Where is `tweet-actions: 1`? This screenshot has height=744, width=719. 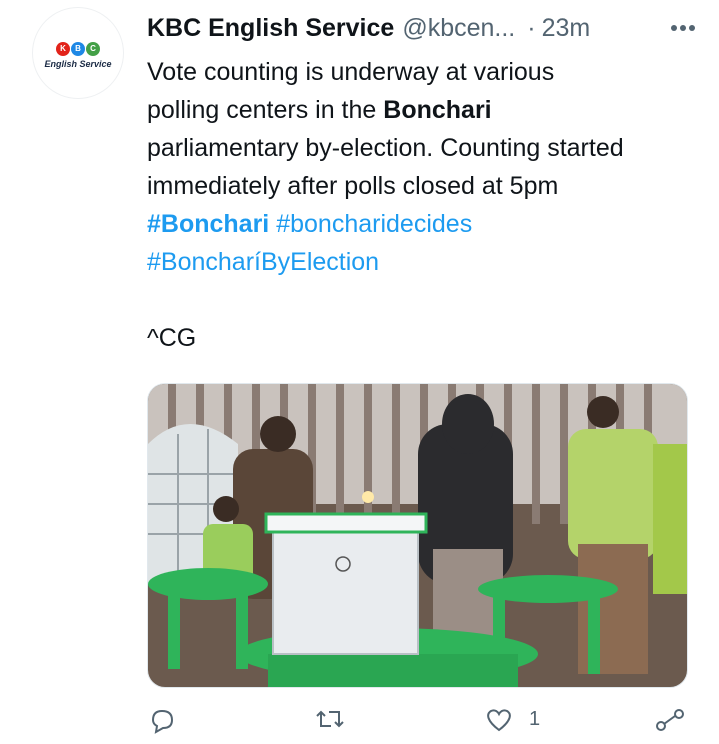
tweet-actions: 1 is located at coordinates (417, 724).